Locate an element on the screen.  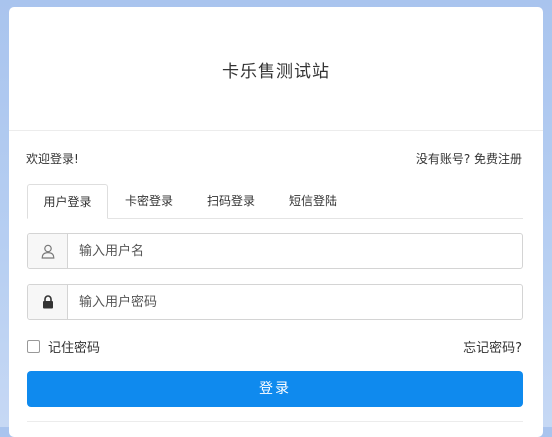
forgot-password-link: 忘记密码? is located at coordinates (492, 346).